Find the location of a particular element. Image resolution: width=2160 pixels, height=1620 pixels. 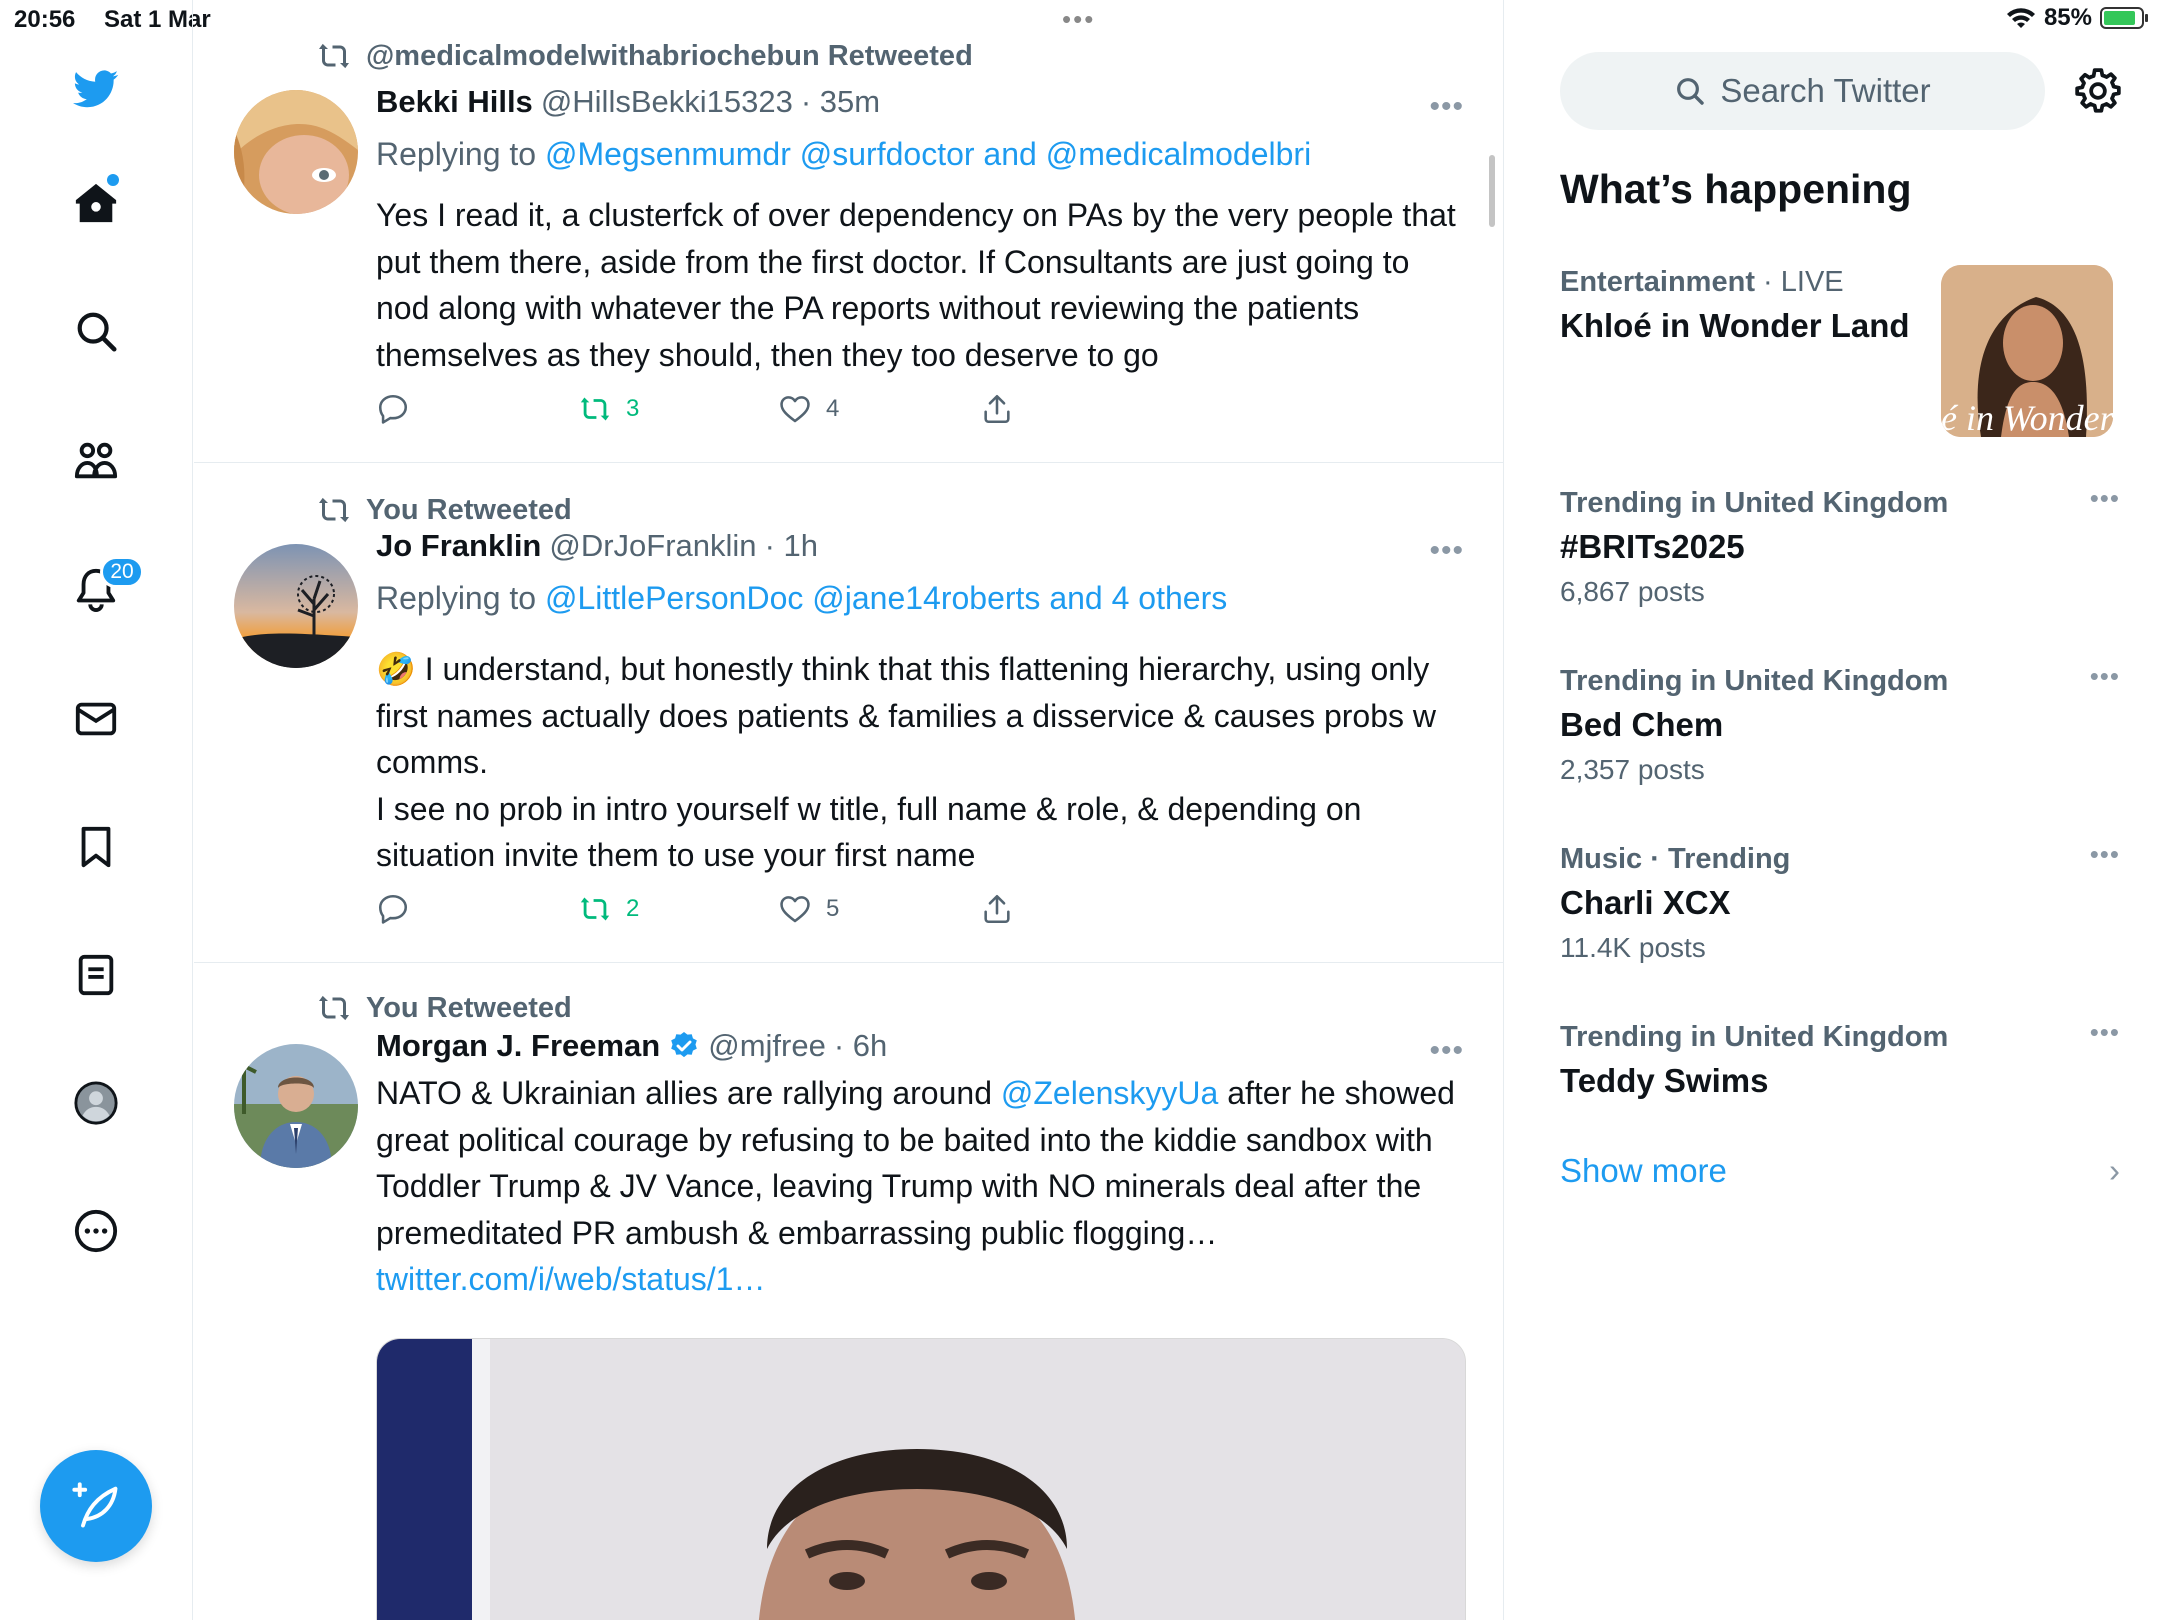

tweet-header: Morgan J. Freeman @mjfree · 6h is located at coordinates (631, 1046).